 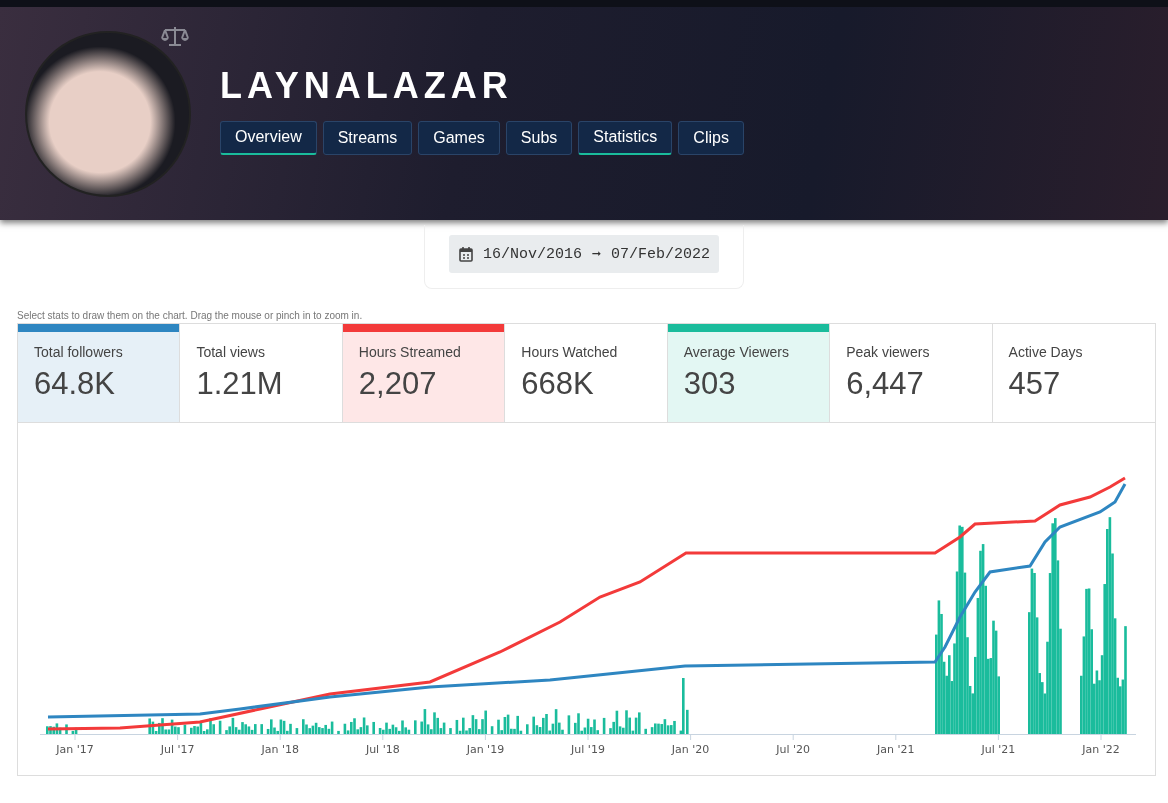 What do you see at coordinates (240, 384) in the screenshot?
I see `stat-value: 1.21M` at bounding box center [240, 384].